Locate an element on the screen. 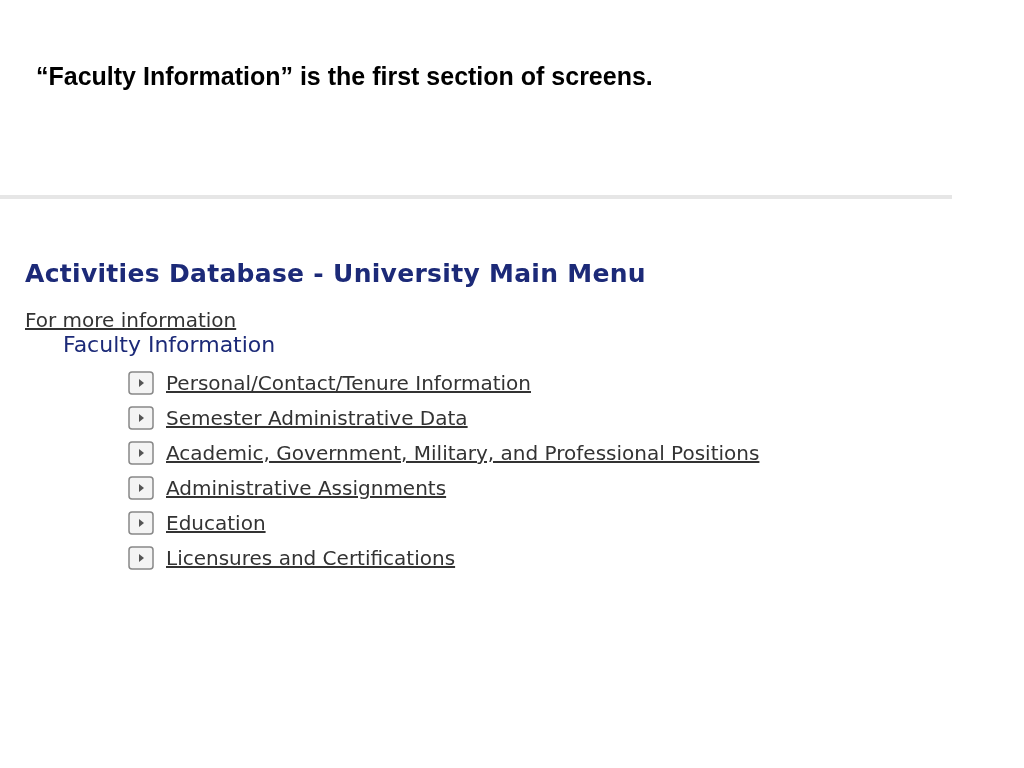 This screenshot has height=768, width=1024. menu-link: Administrative Assignments is located at coordinates (306, 488).